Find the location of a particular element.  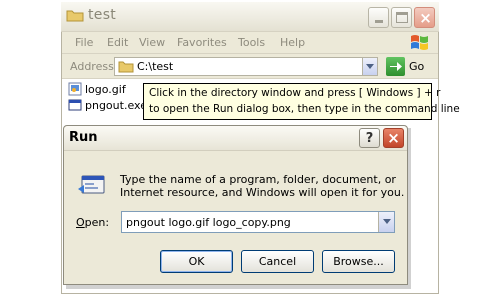

windows-logo-icon is located at coordinates (419, 42).